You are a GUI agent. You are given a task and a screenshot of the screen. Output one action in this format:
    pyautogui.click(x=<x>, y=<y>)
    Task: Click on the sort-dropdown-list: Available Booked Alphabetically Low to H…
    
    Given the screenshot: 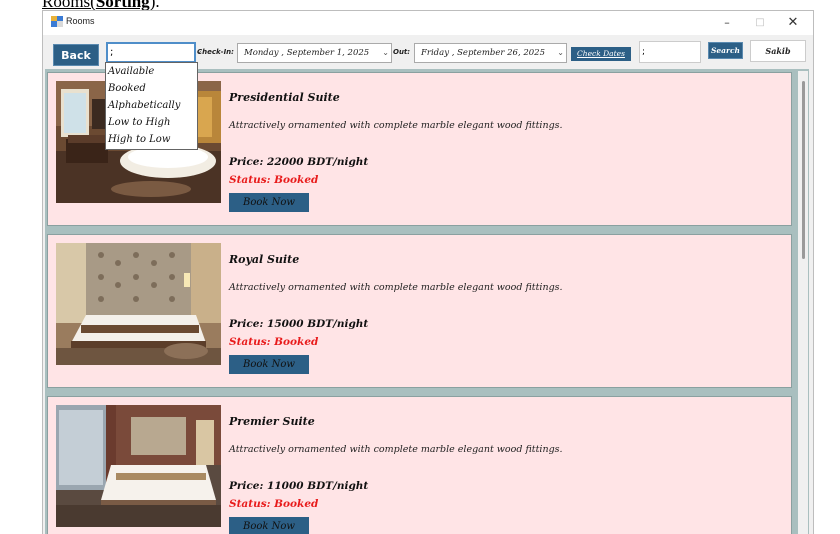 What is the action you would take?
    pyautogui.click(x=151, y=106)
    